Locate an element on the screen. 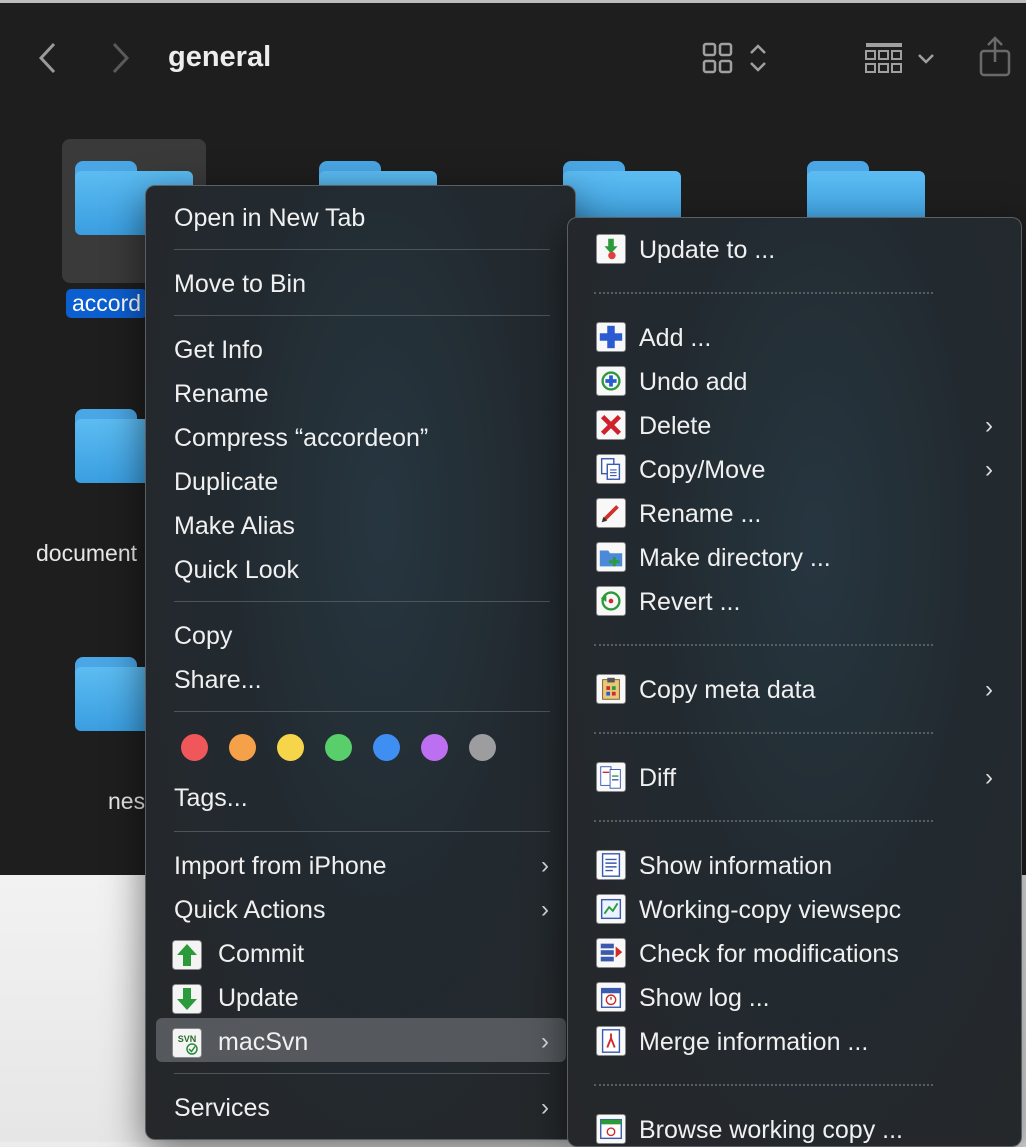 The height and width of the screenshot is (1147, 1026). window-title: general is located at coordinates (220, 57).